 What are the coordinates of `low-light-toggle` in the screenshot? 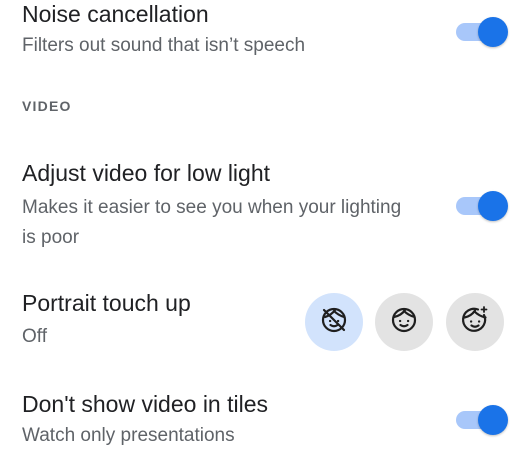 It's located at (481, 205).